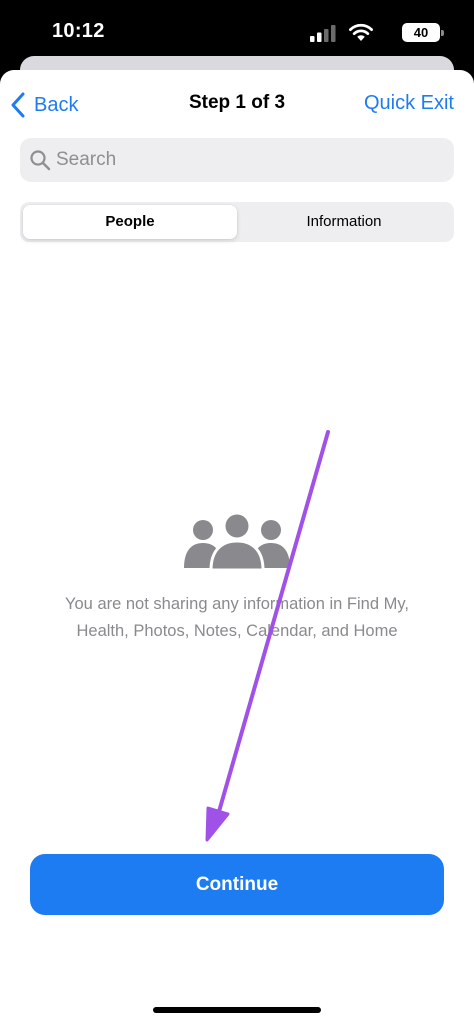  I want to click on segment-information: Information, so click(344, 222).